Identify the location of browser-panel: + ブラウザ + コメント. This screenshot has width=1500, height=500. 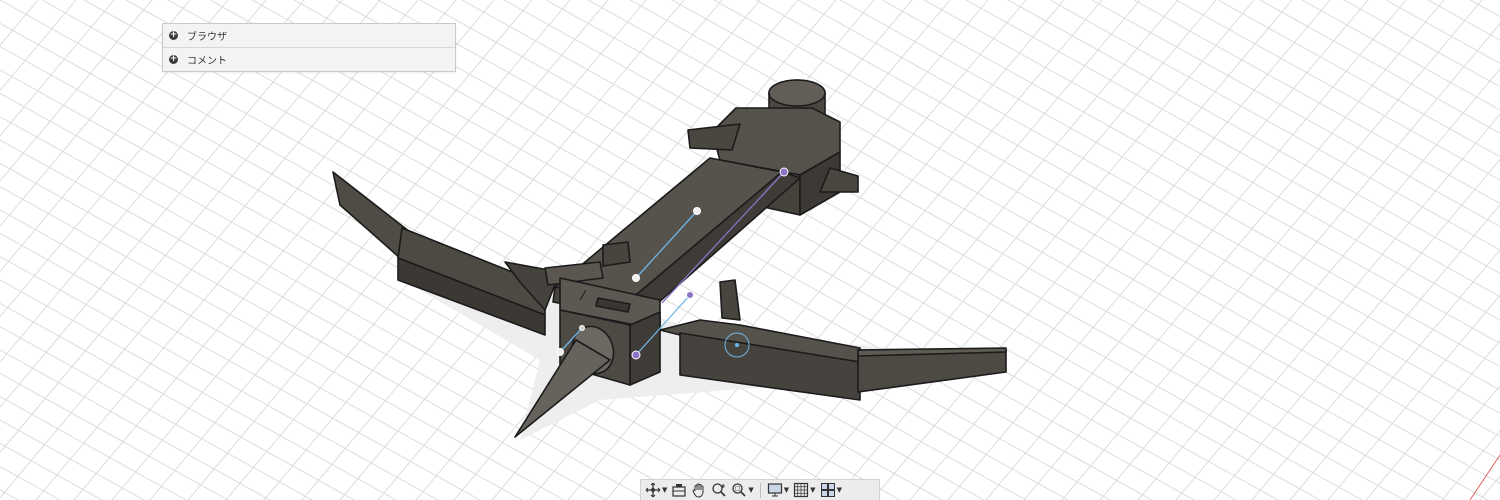
(309, 47).